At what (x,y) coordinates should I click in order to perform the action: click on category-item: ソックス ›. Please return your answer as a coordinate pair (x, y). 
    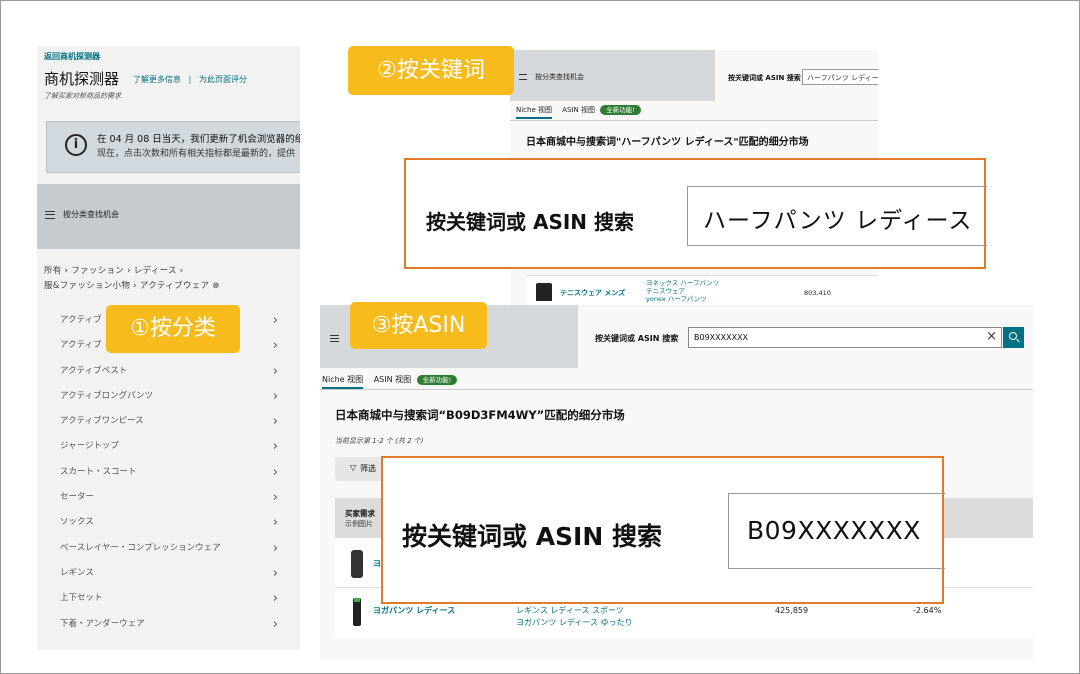
    Looking at the image, I should click on (168, 522).